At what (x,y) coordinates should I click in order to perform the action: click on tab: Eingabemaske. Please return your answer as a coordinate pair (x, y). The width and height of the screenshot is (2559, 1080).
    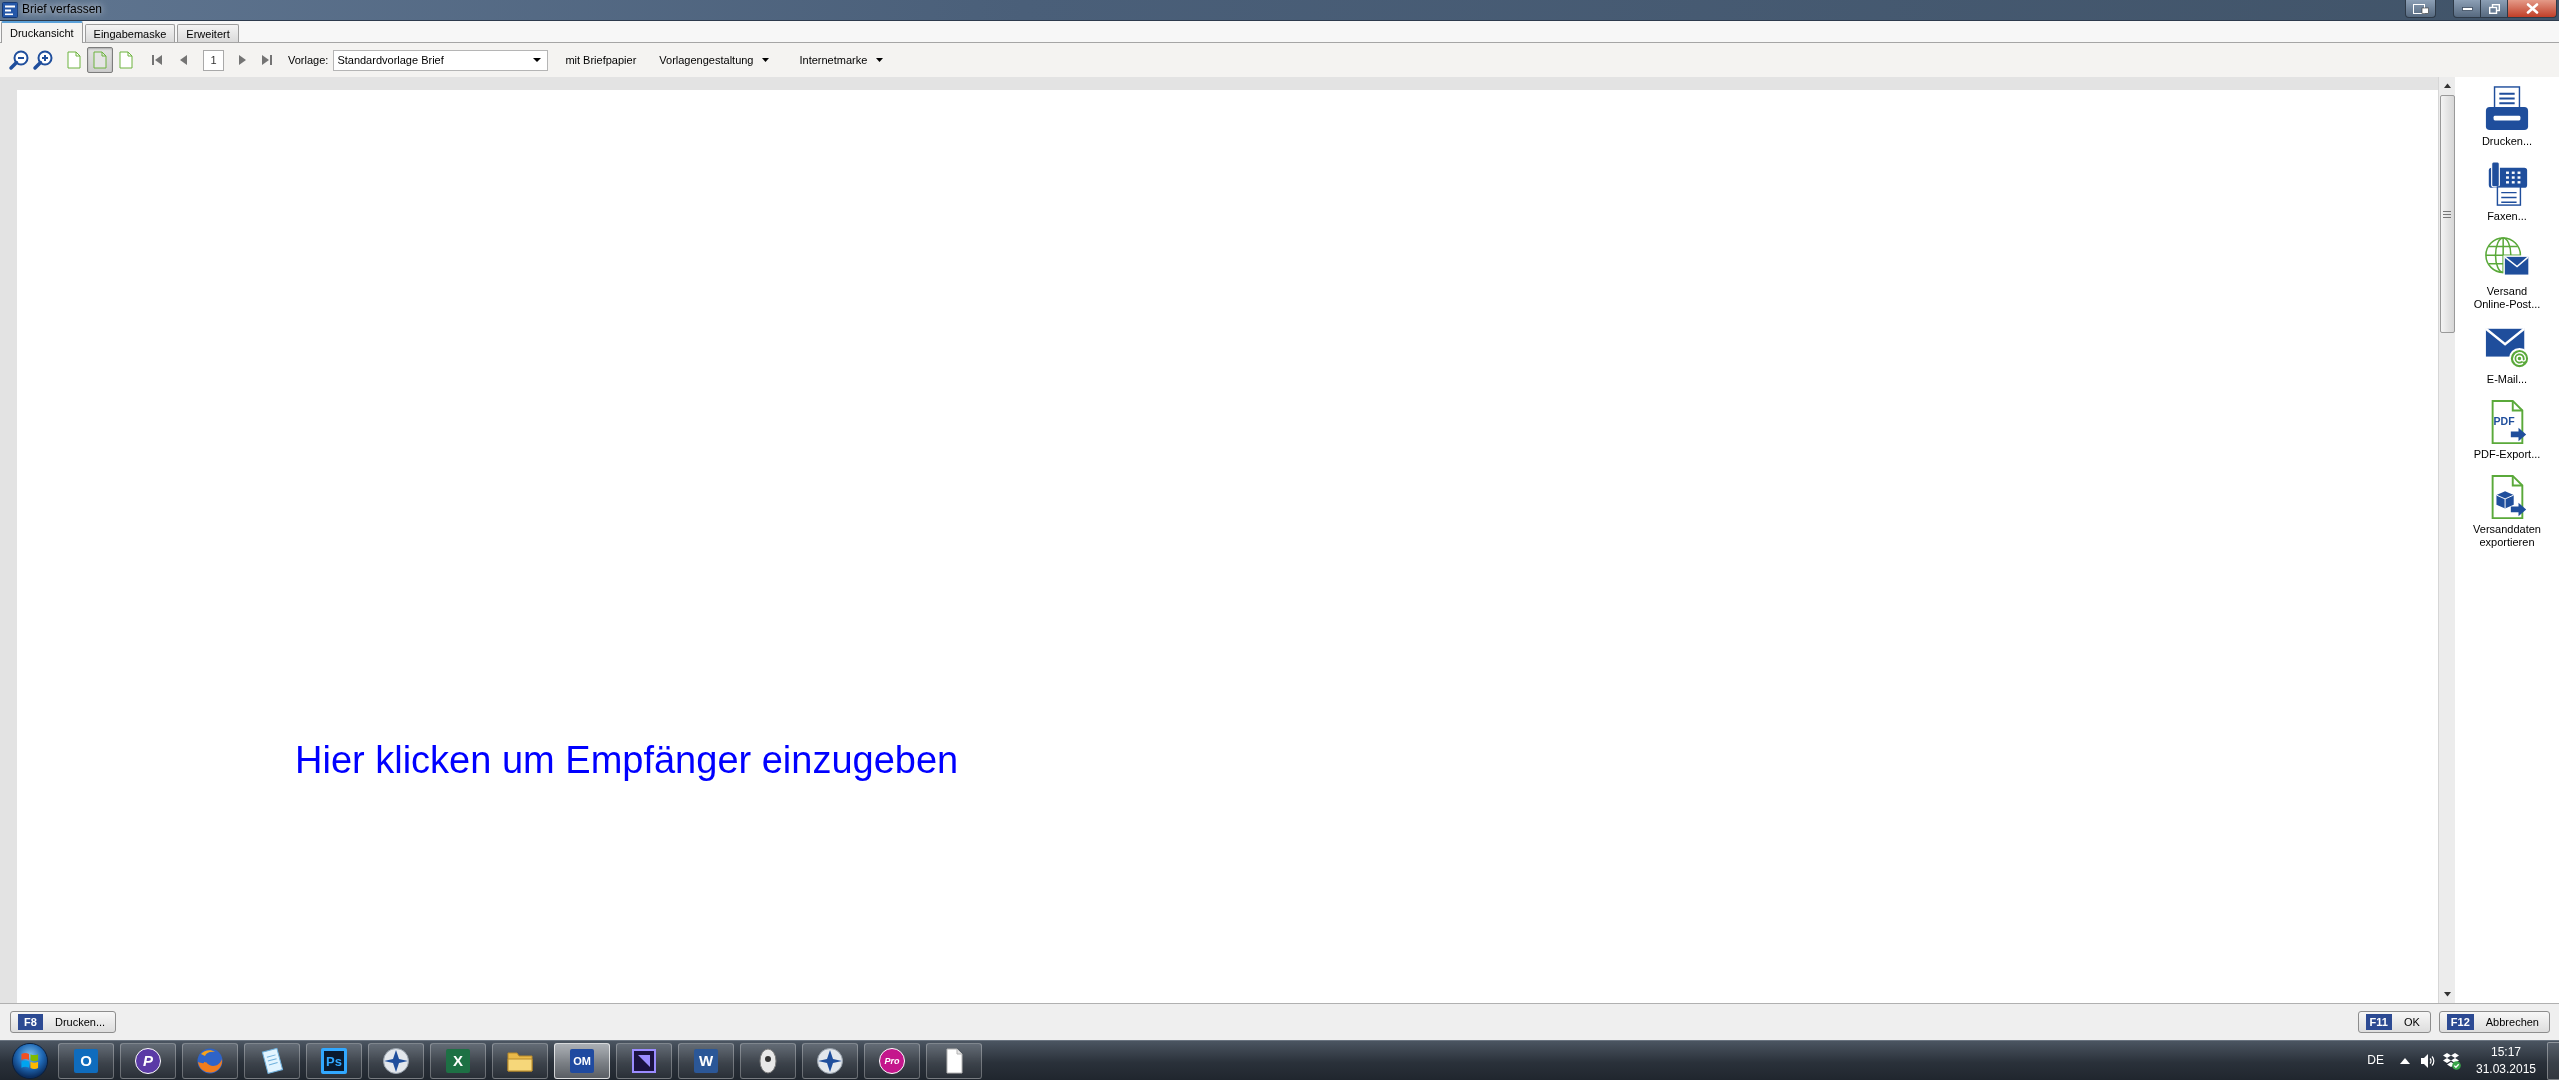
    Looking at the image, I should click on (130, 33).